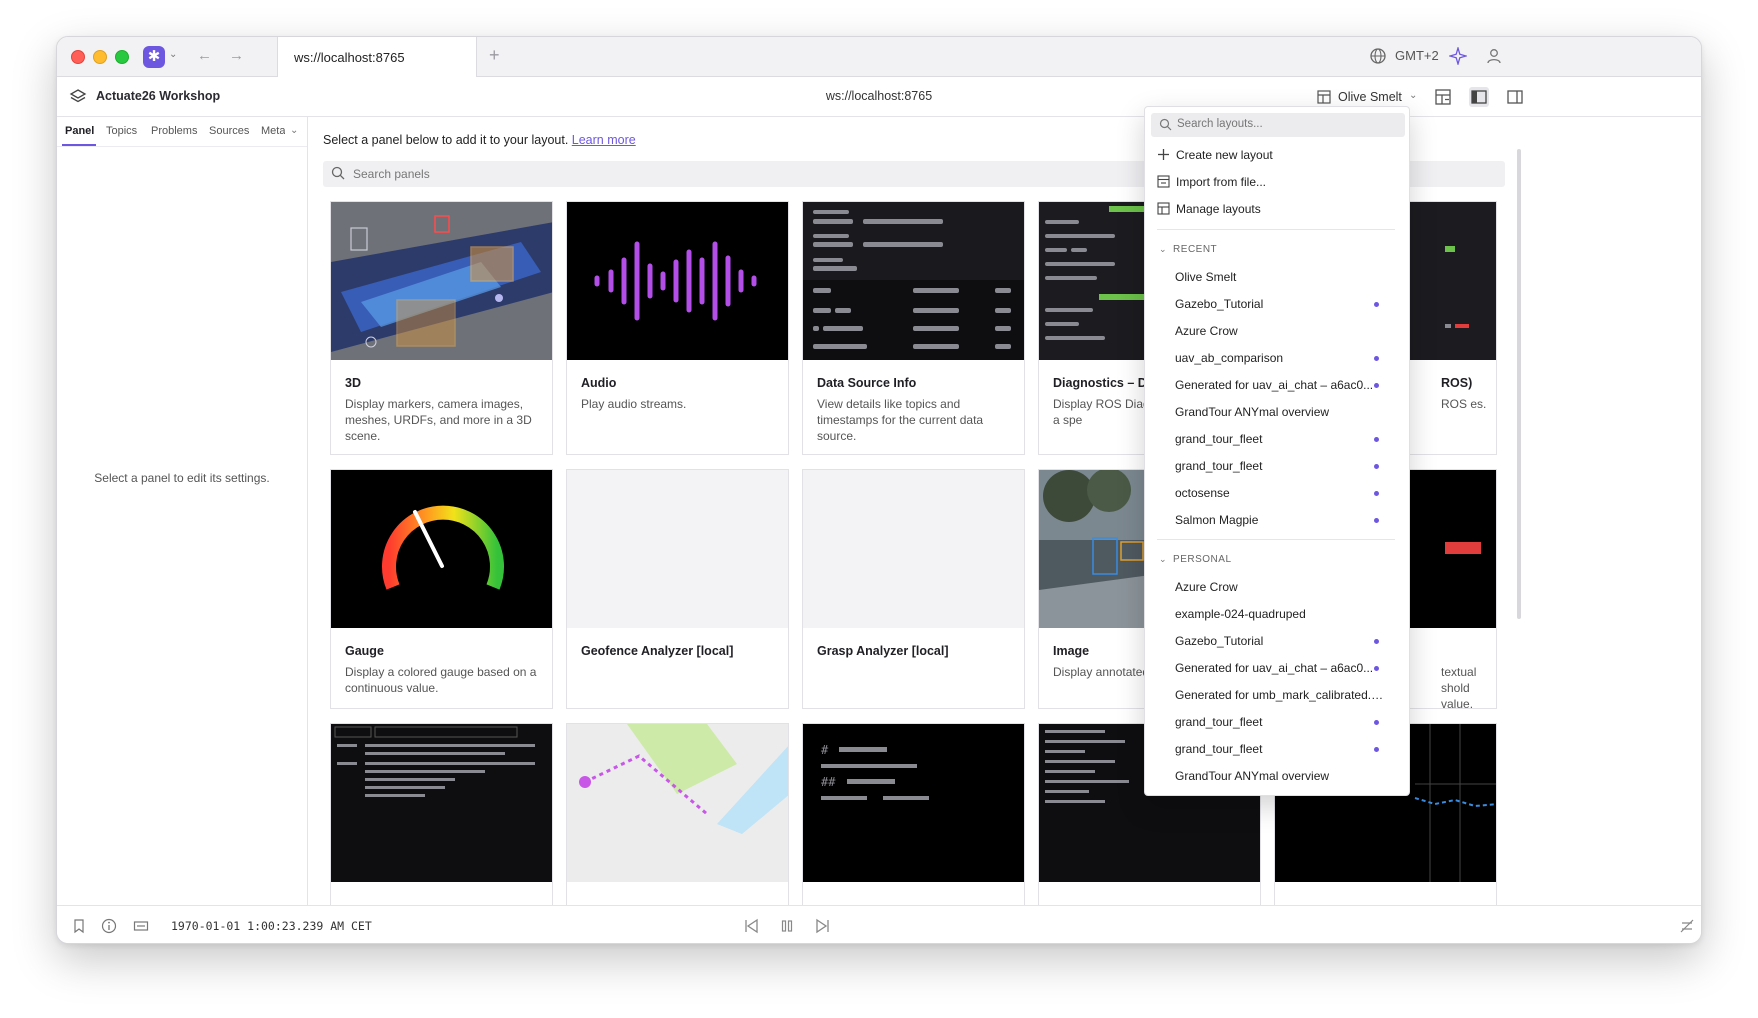 This screenshot has height=1018, width=1758. What do you see at coordinates (1515, 97) in the screenshot?
I see `right-sidebar-toggle-icon` at bounding box center [1515, 97].